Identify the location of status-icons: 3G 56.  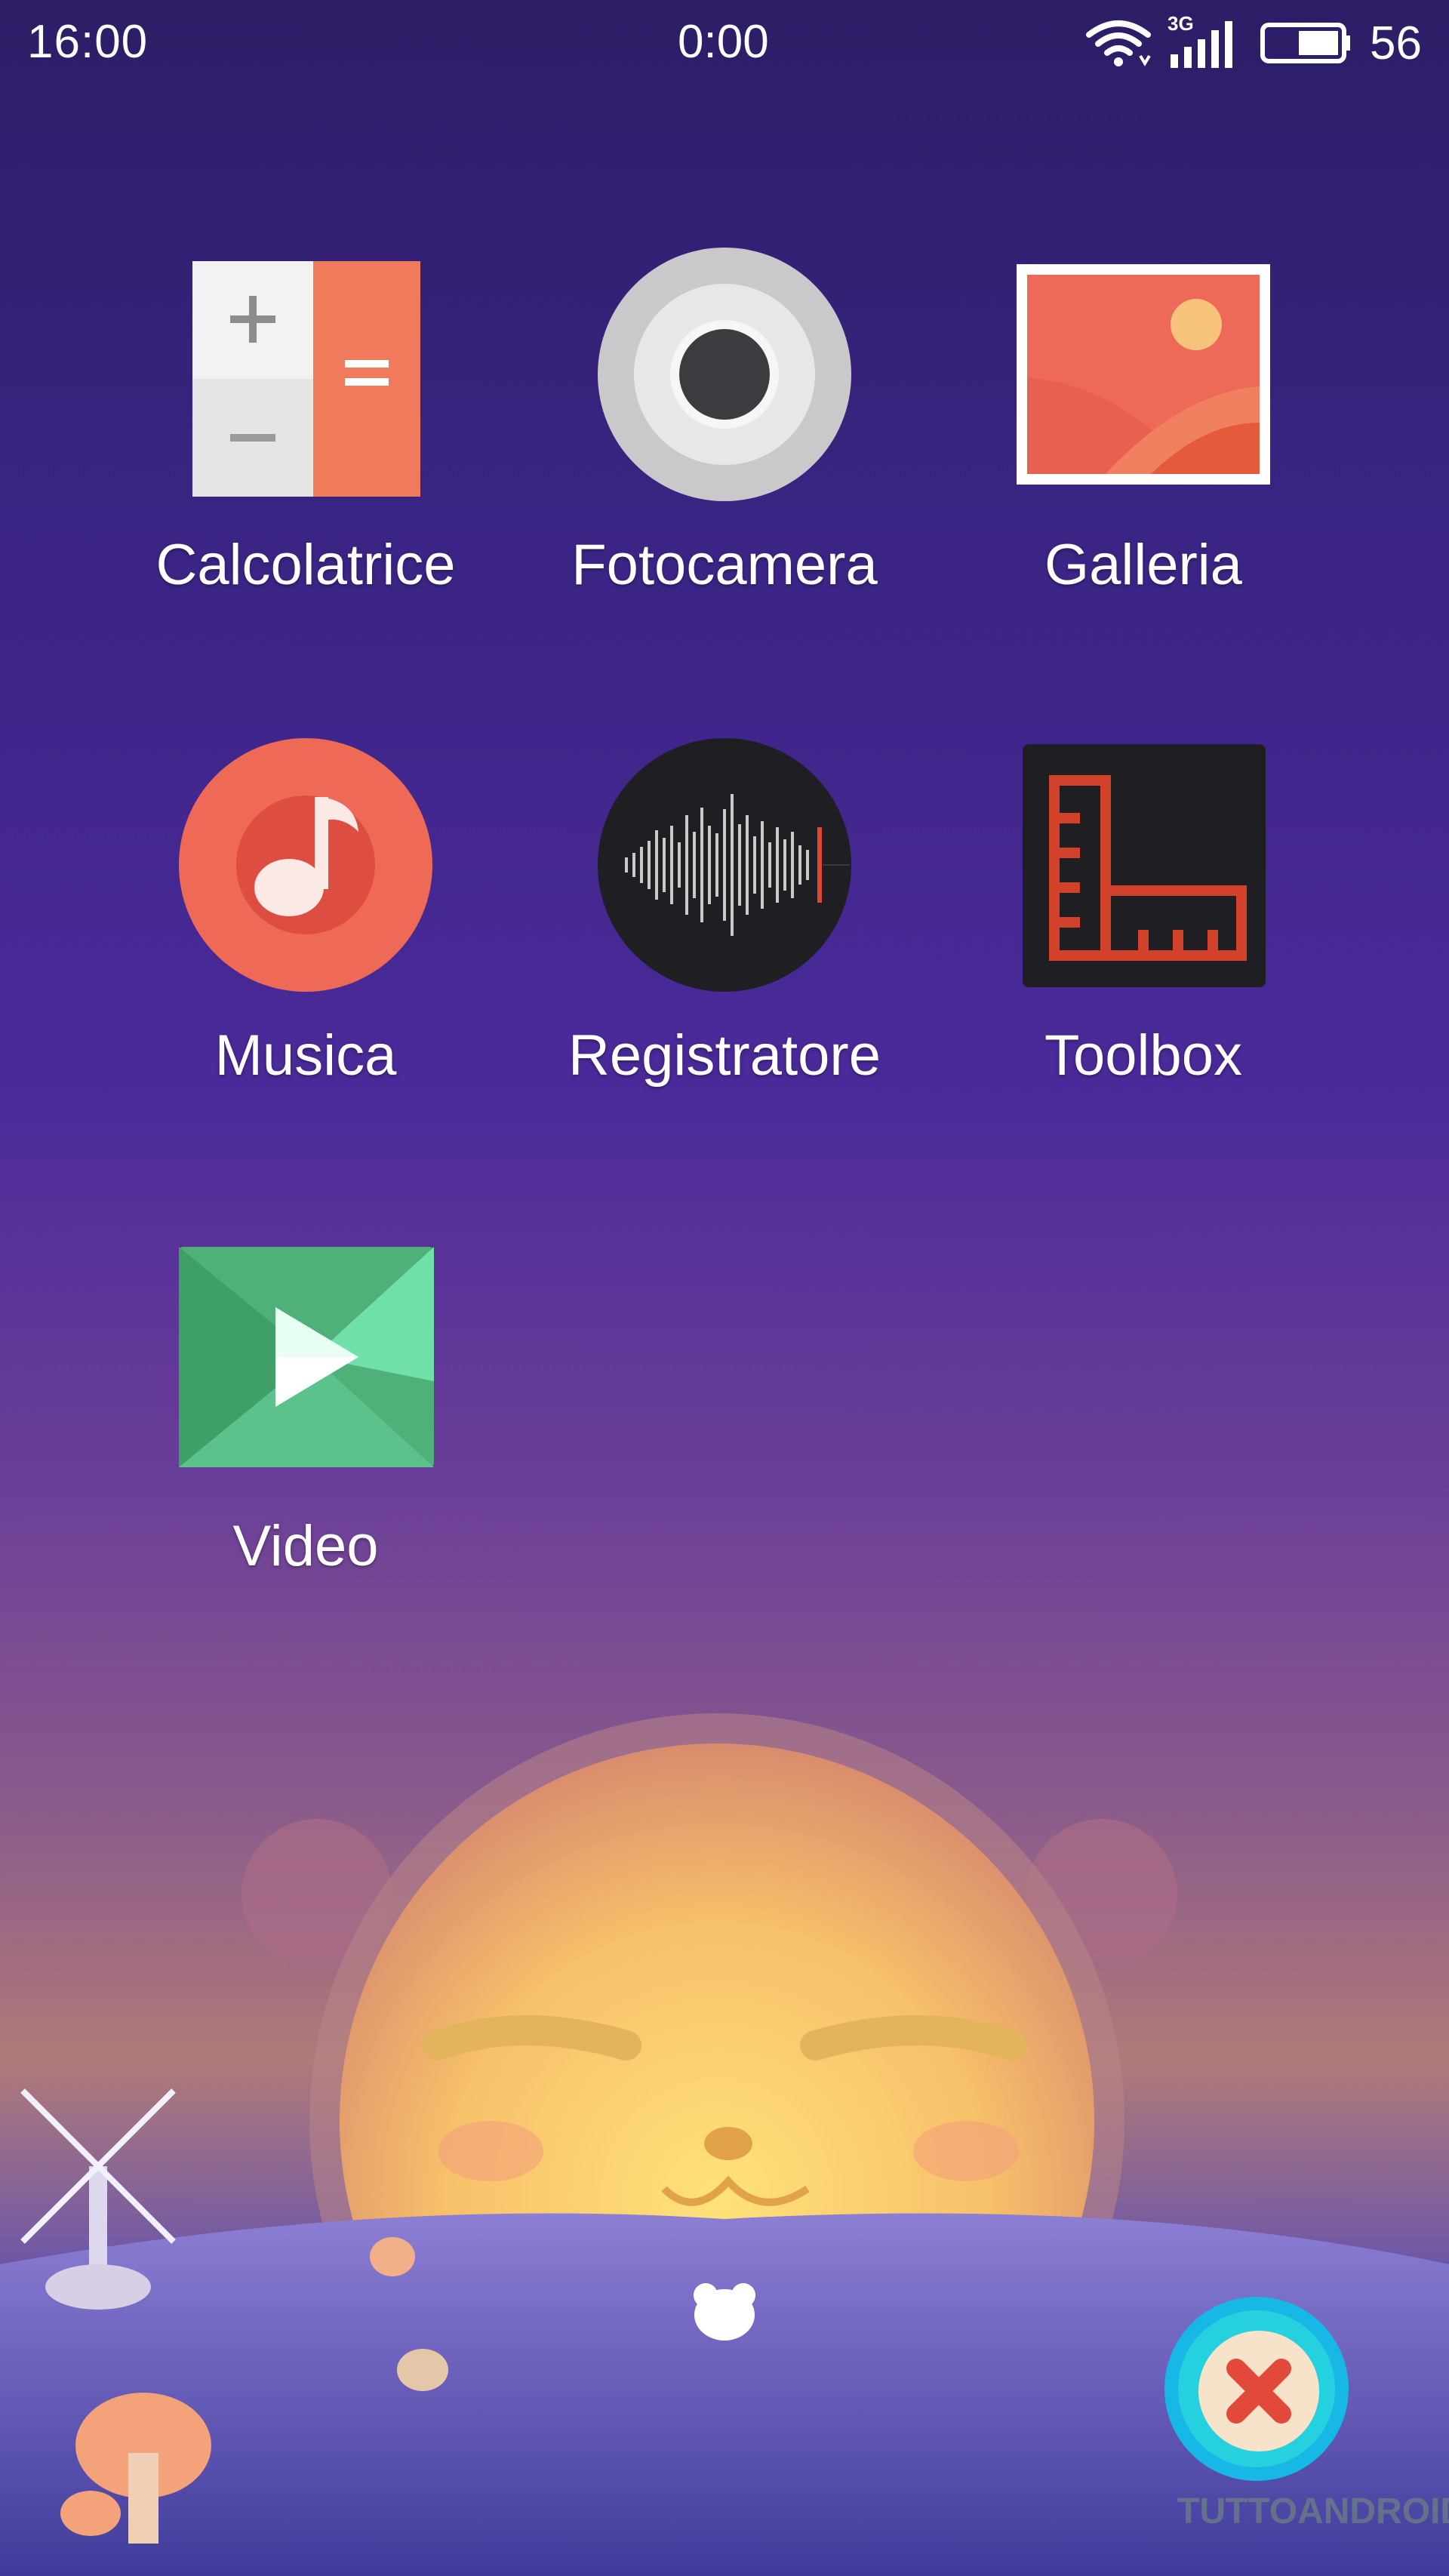
(1254, 40).